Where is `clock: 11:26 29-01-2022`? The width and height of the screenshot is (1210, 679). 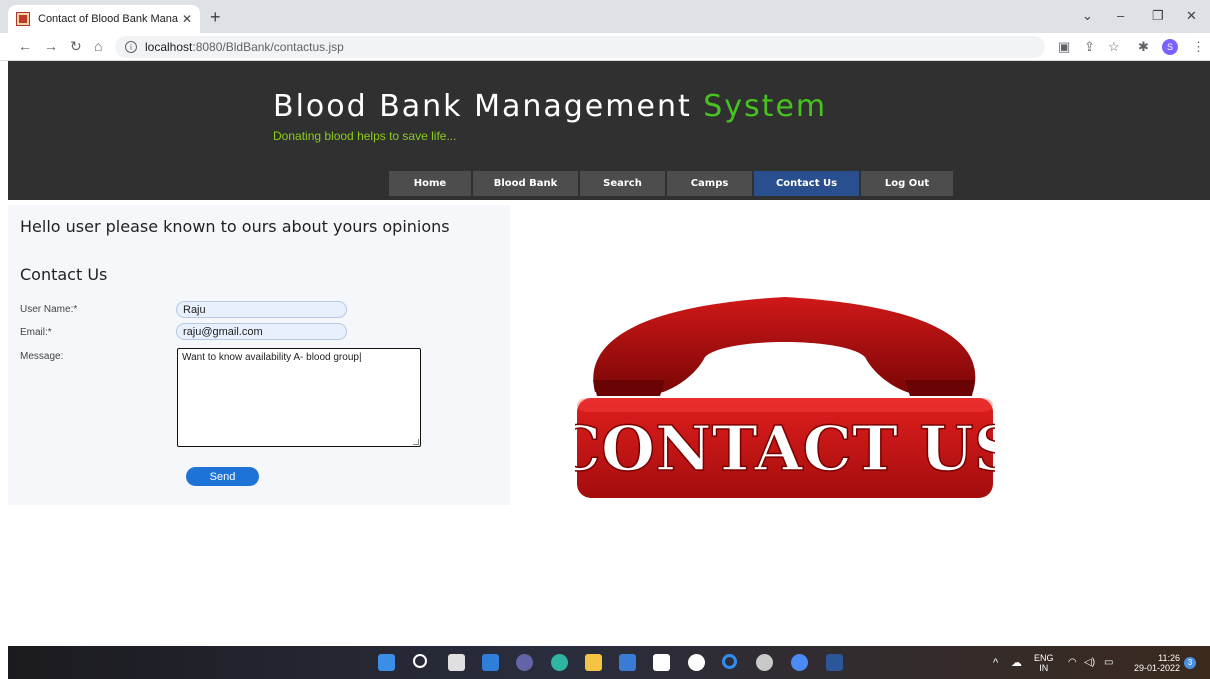
clock: 11:26 29-01-2022 is located at coordinates (1154, 663).